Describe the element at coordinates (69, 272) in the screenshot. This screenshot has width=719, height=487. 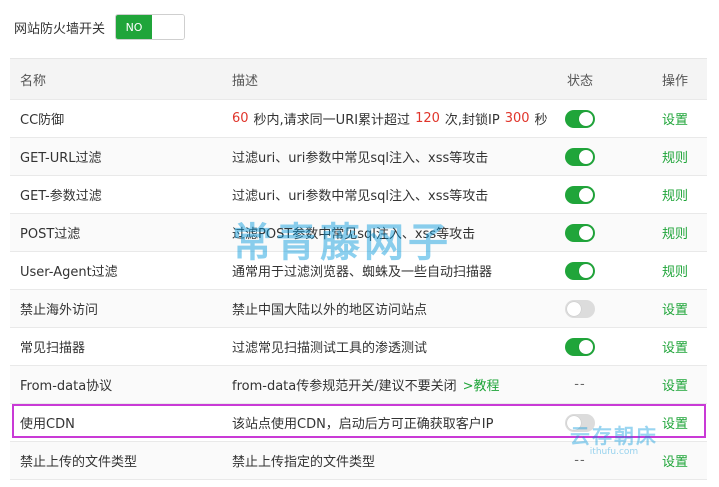
I see `rule-name: User-Agent过滤` at that location.